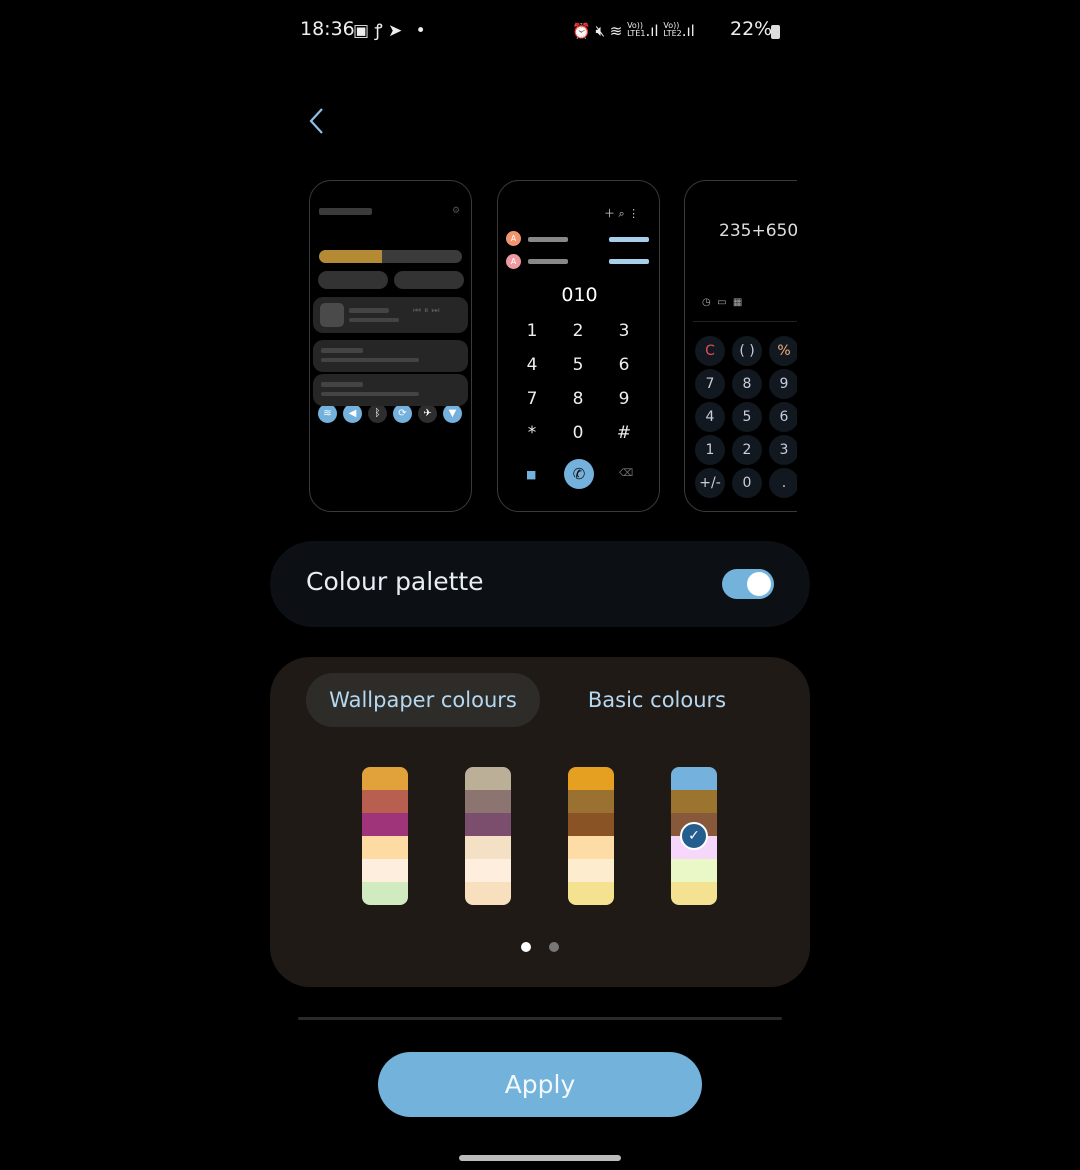 The width and height of the screenshot is (1080, 1170). What do you see at coordinates (624, 399) in the screenshot?
I see `dialer-key: 9` at bounding box center [624, 399].